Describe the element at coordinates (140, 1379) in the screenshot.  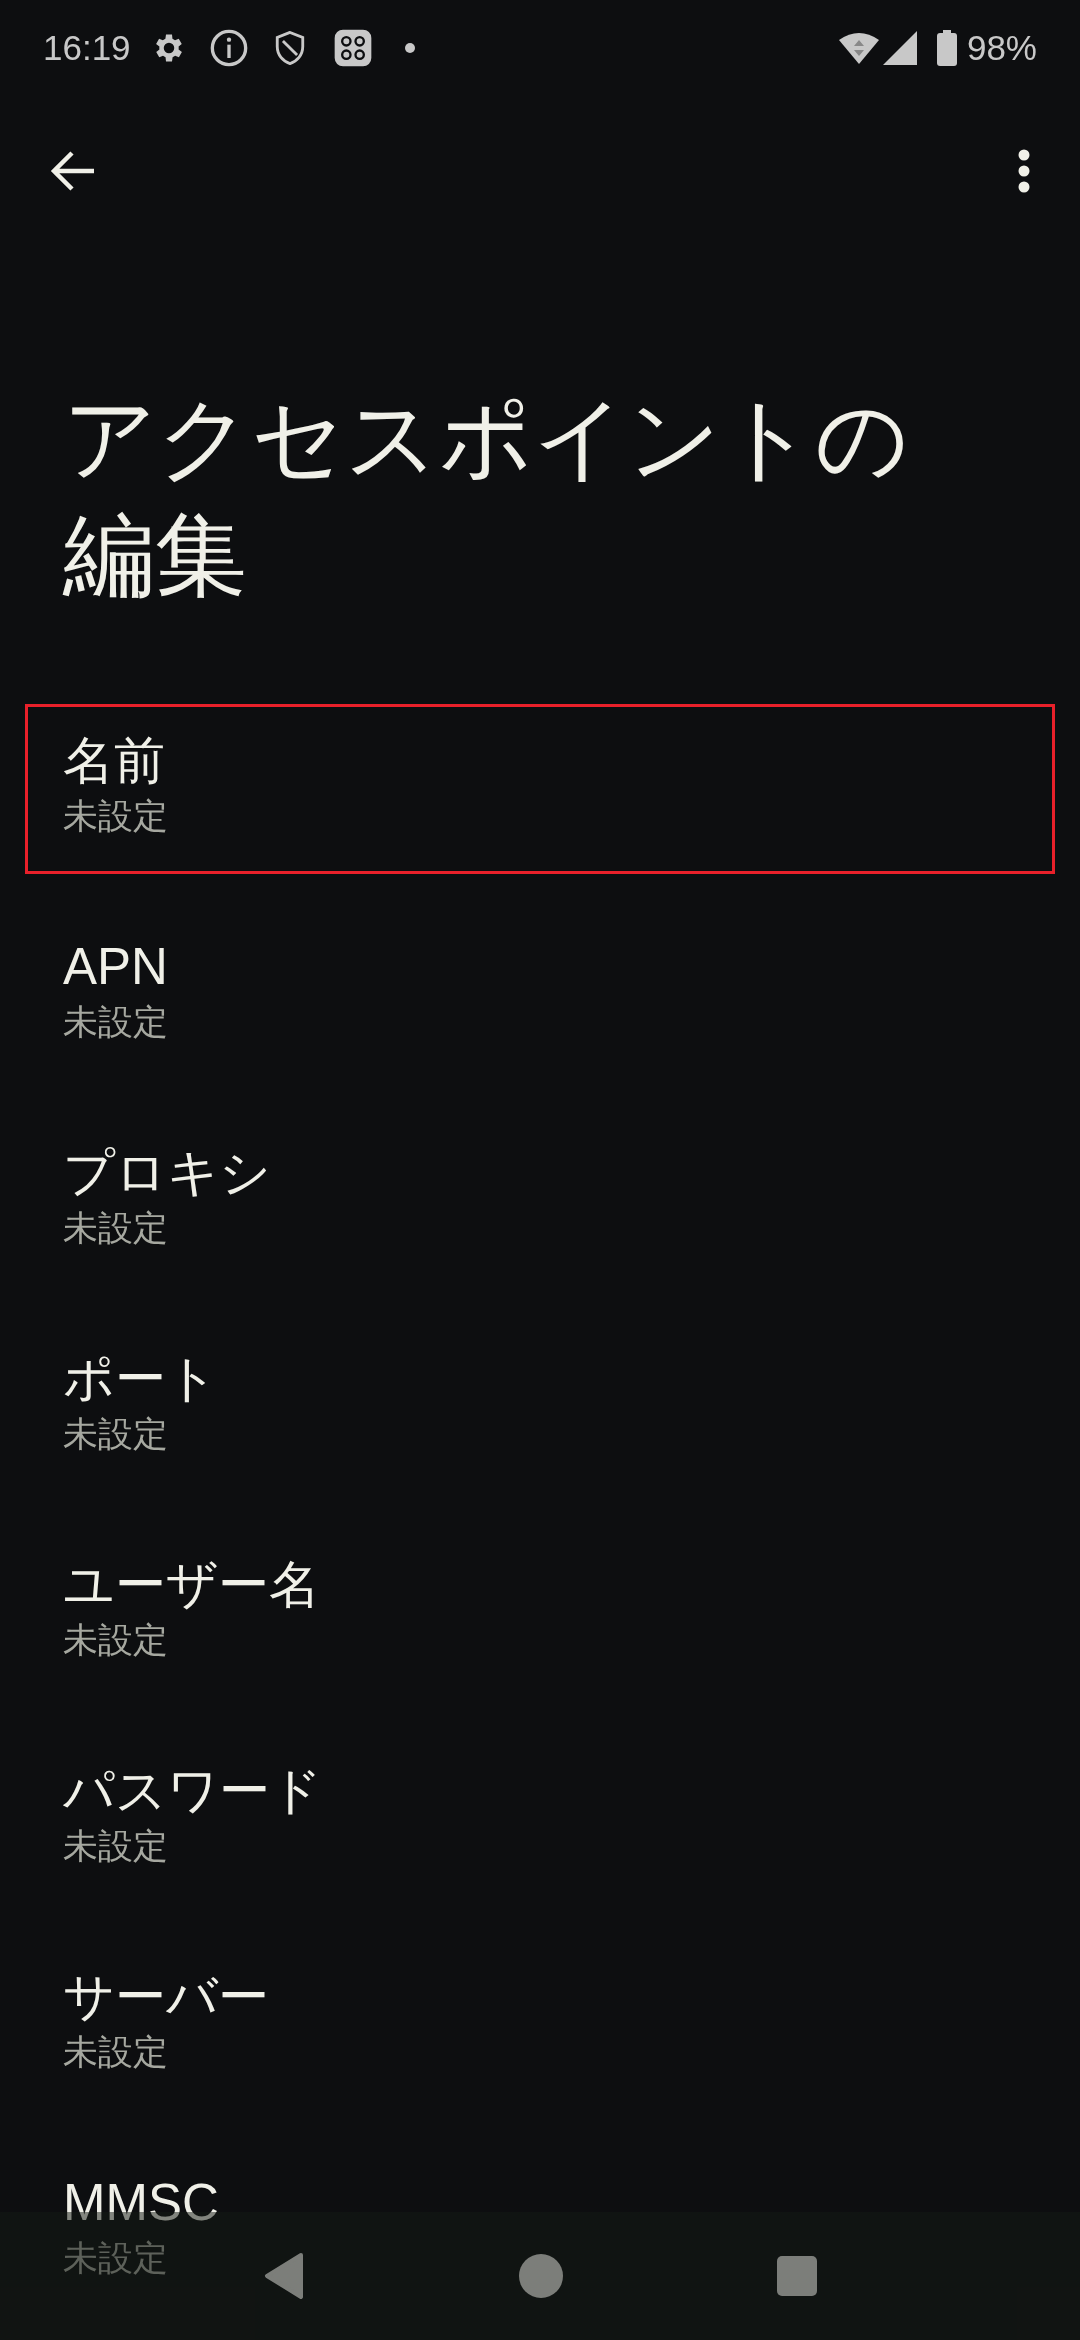
I see `item-label: ポート` at that location.